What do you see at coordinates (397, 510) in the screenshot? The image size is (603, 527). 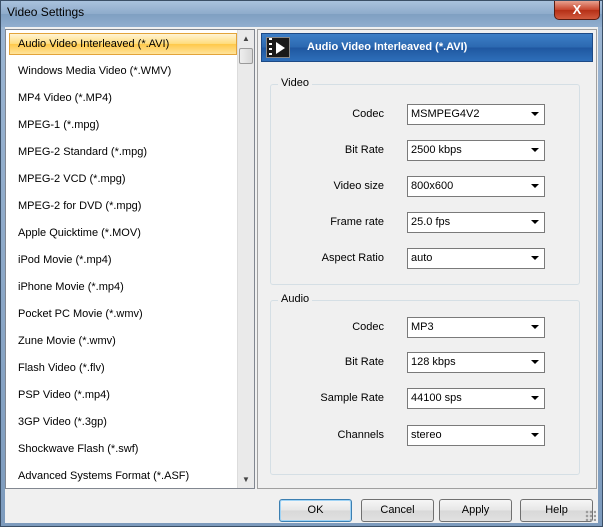 I see `cancel-button: Cancel` at bounding box center [397, 510].